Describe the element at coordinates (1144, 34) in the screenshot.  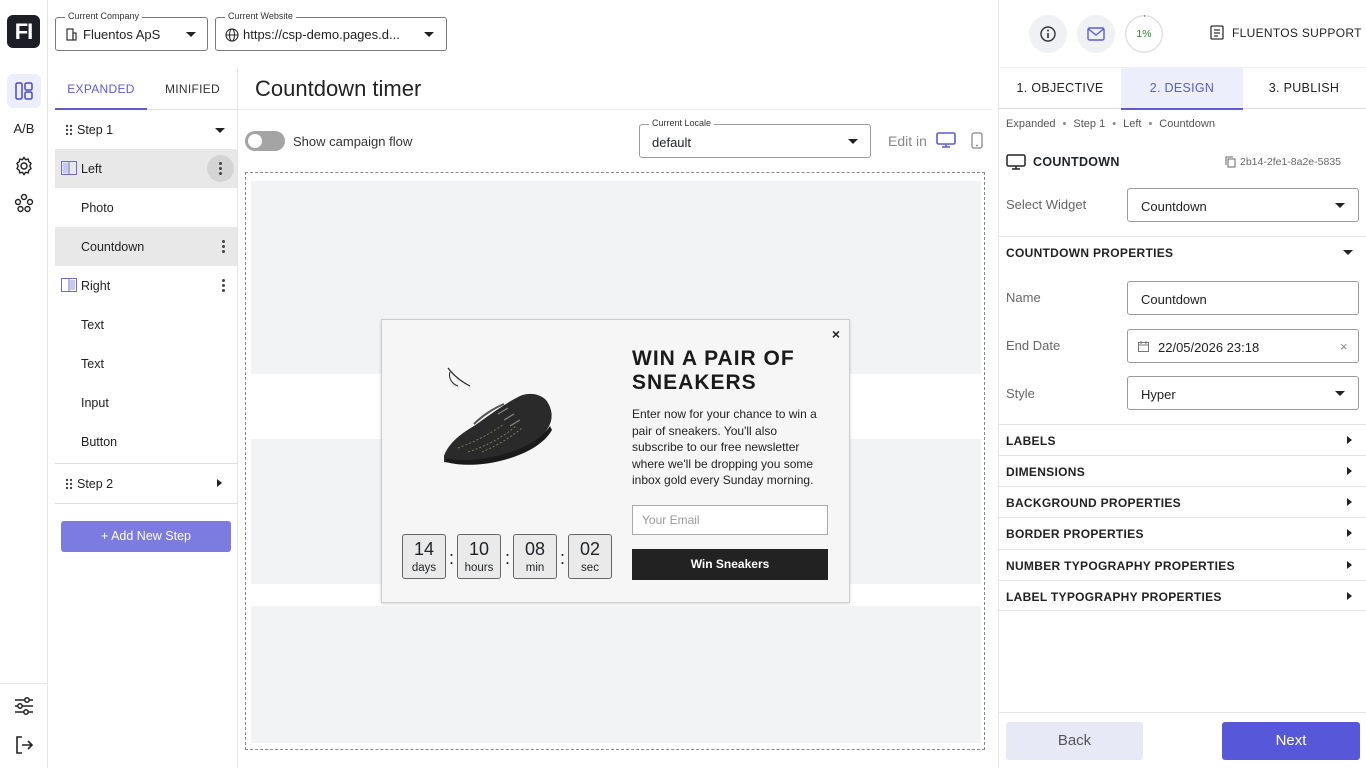
I see `progress-indicator: 1%` at that location.